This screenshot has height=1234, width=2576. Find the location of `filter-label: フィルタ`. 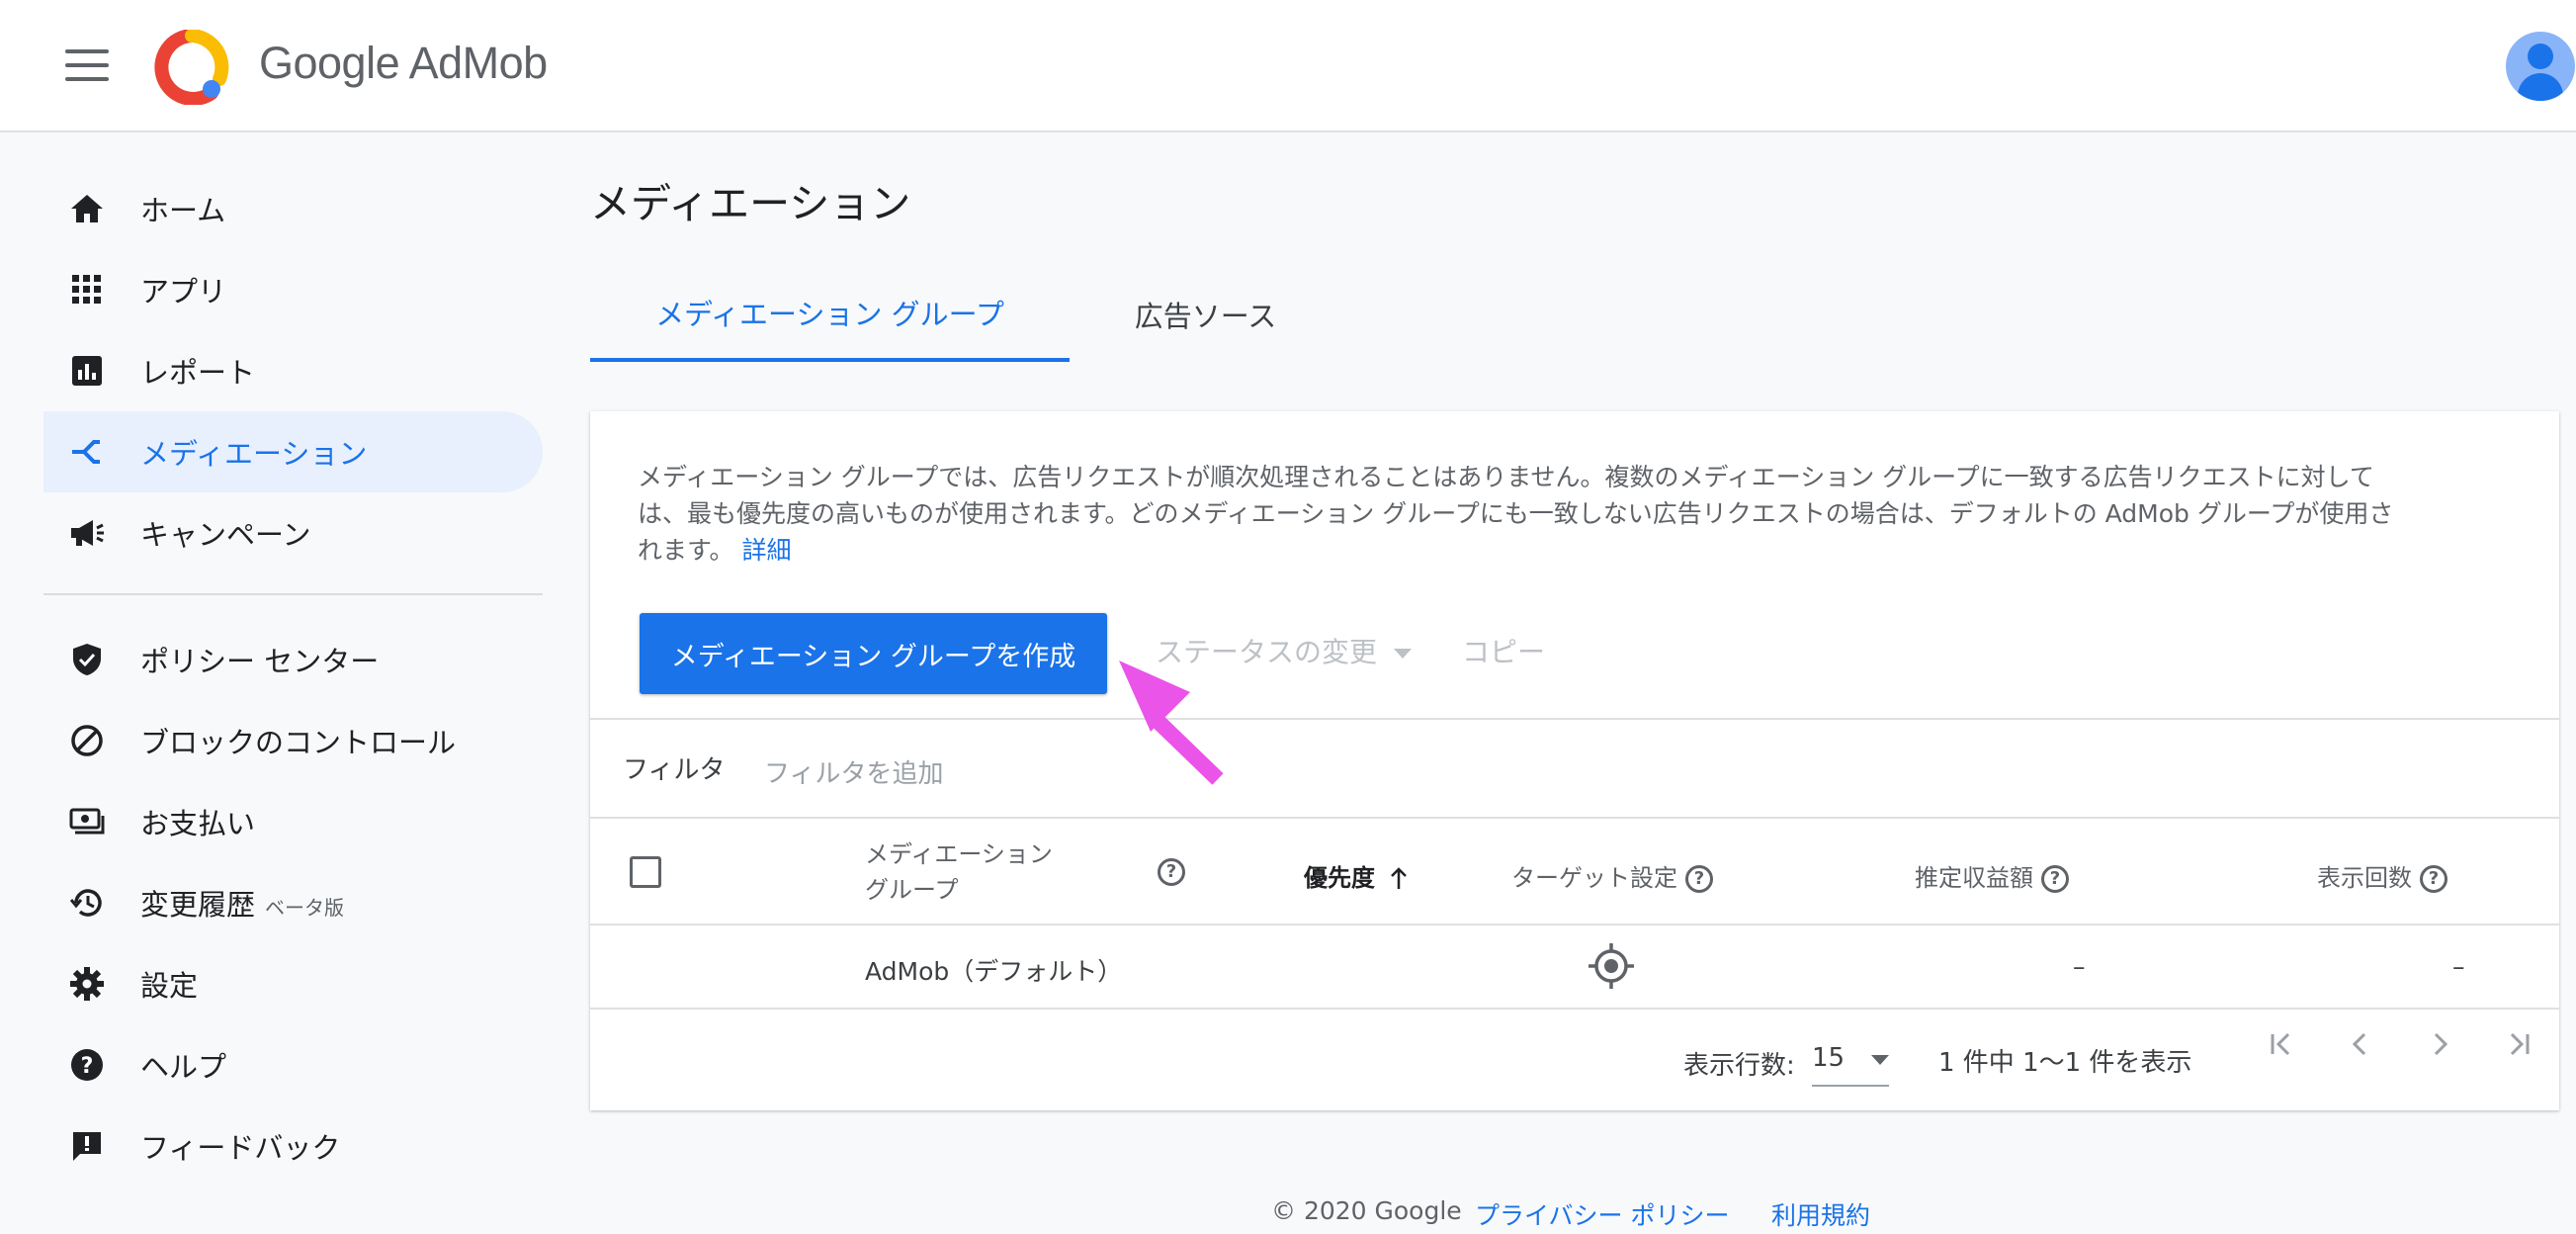

filter-label: フィルタ is located at coordinates (674, 770).